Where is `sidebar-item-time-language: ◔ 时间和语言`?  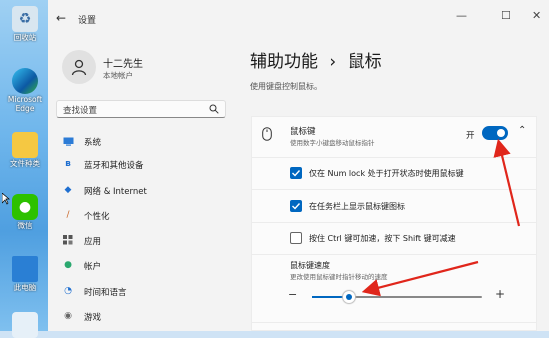
sidebar-item-time-language: ◔ 时间和语言 is located at coordinates (143, 291).